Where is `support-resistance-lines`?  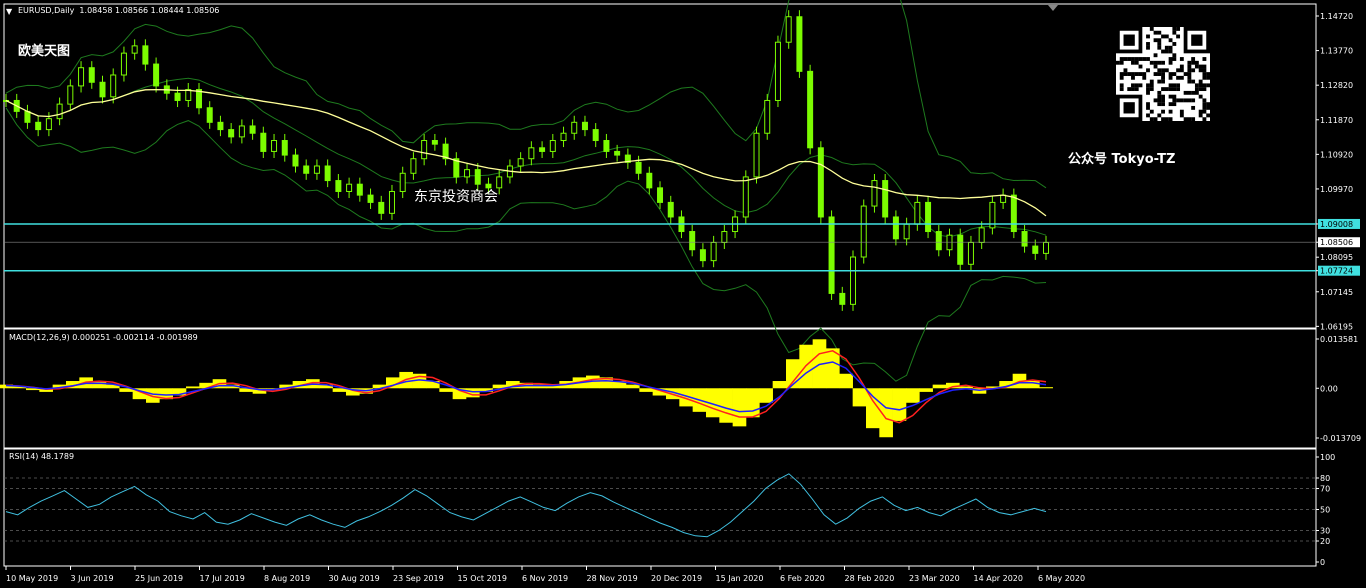
support-resistance-lines is located at coordinates (660, 247).